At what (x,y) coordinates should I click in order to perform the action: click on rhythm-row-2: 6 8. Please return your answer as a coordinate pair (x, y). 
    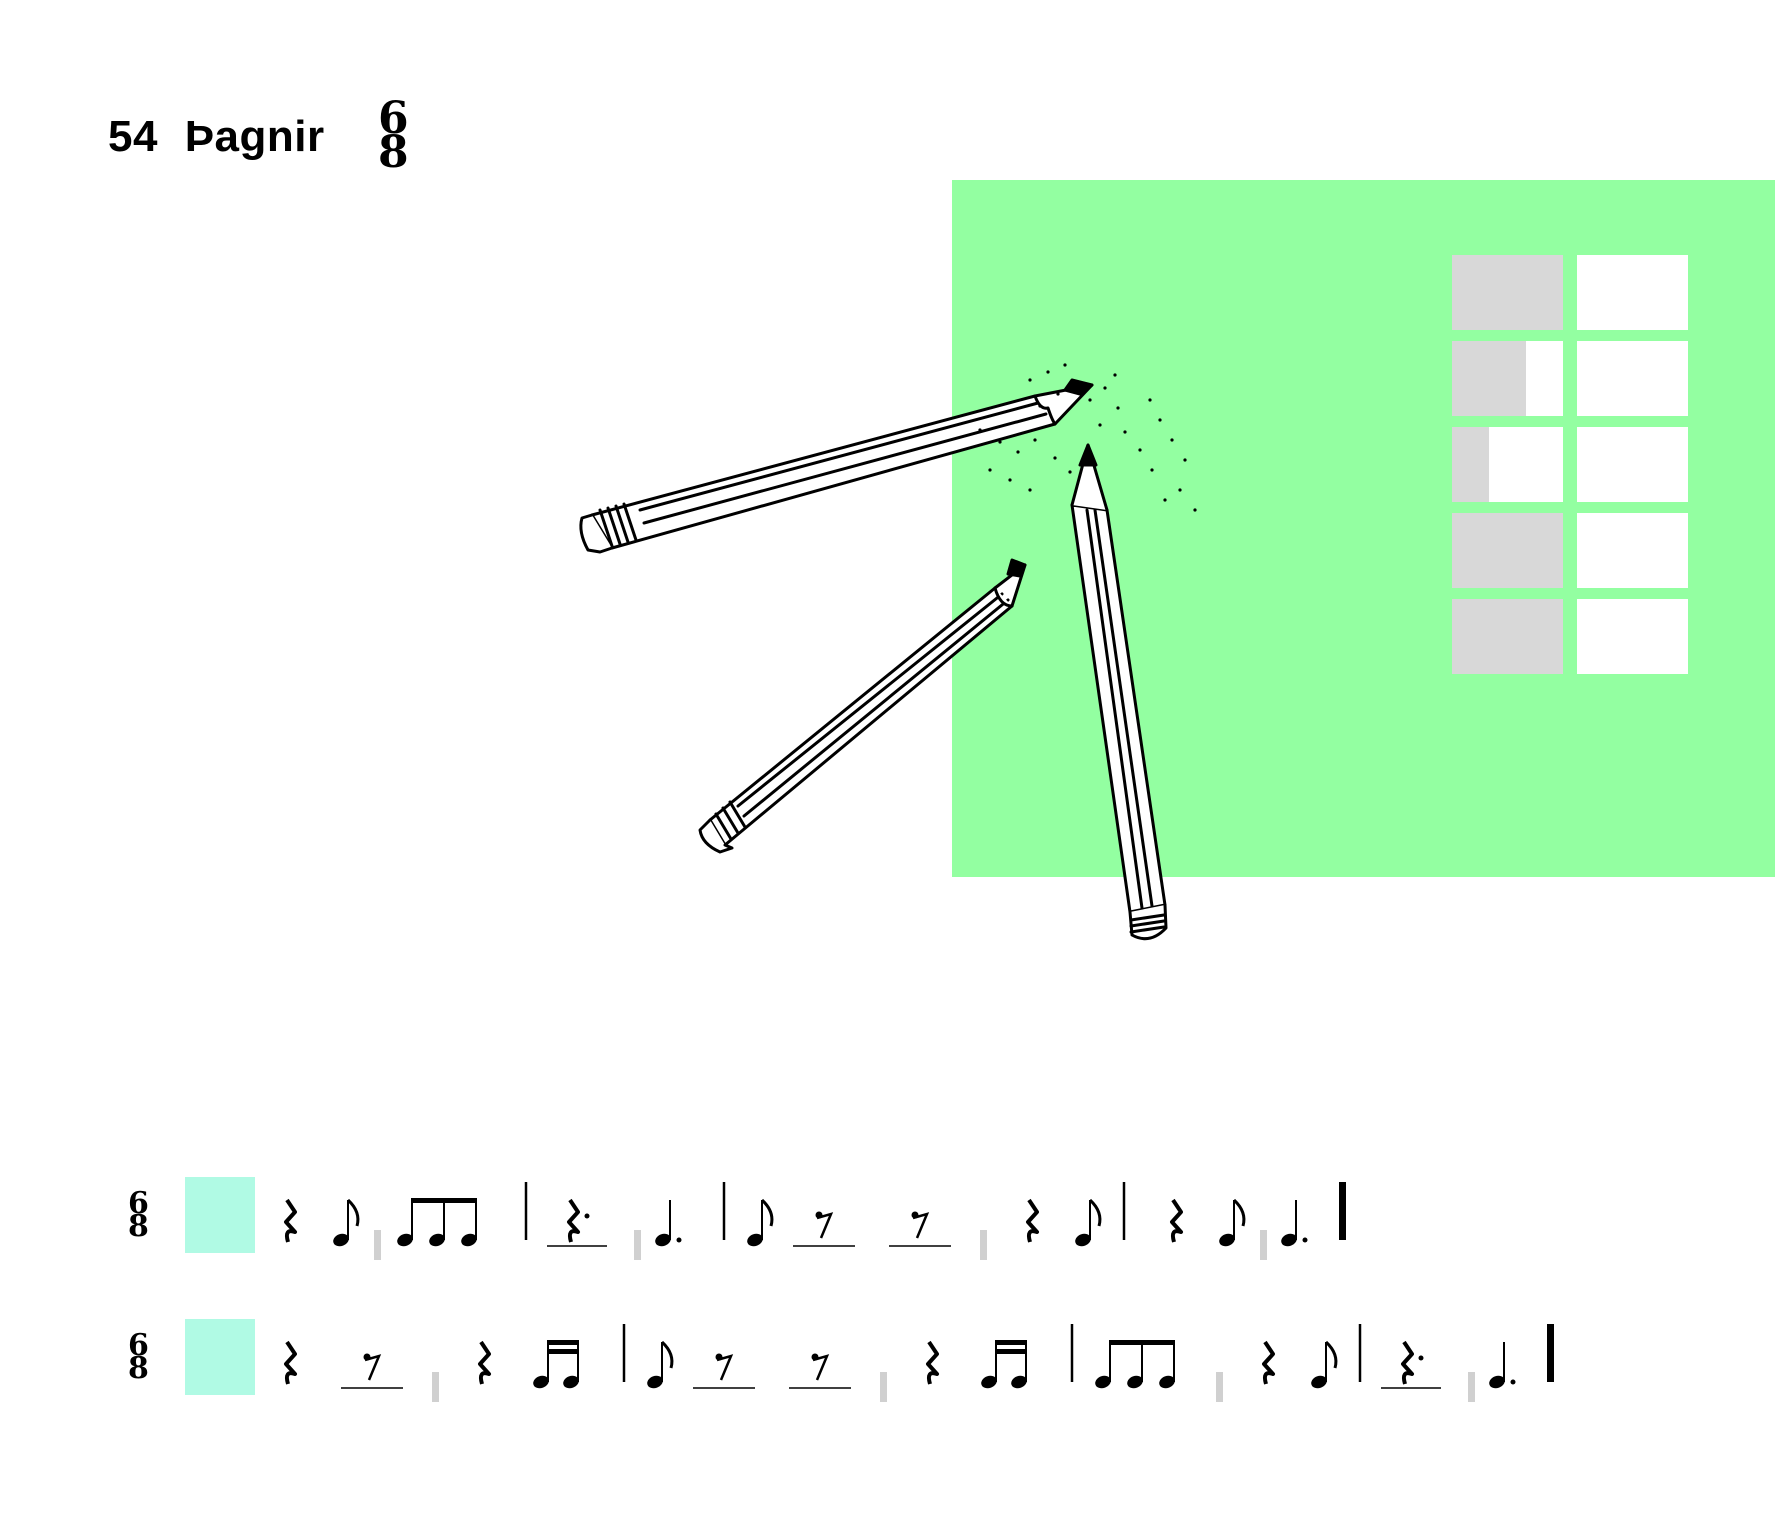
    Looking at the image, I should click on (887, 1367).